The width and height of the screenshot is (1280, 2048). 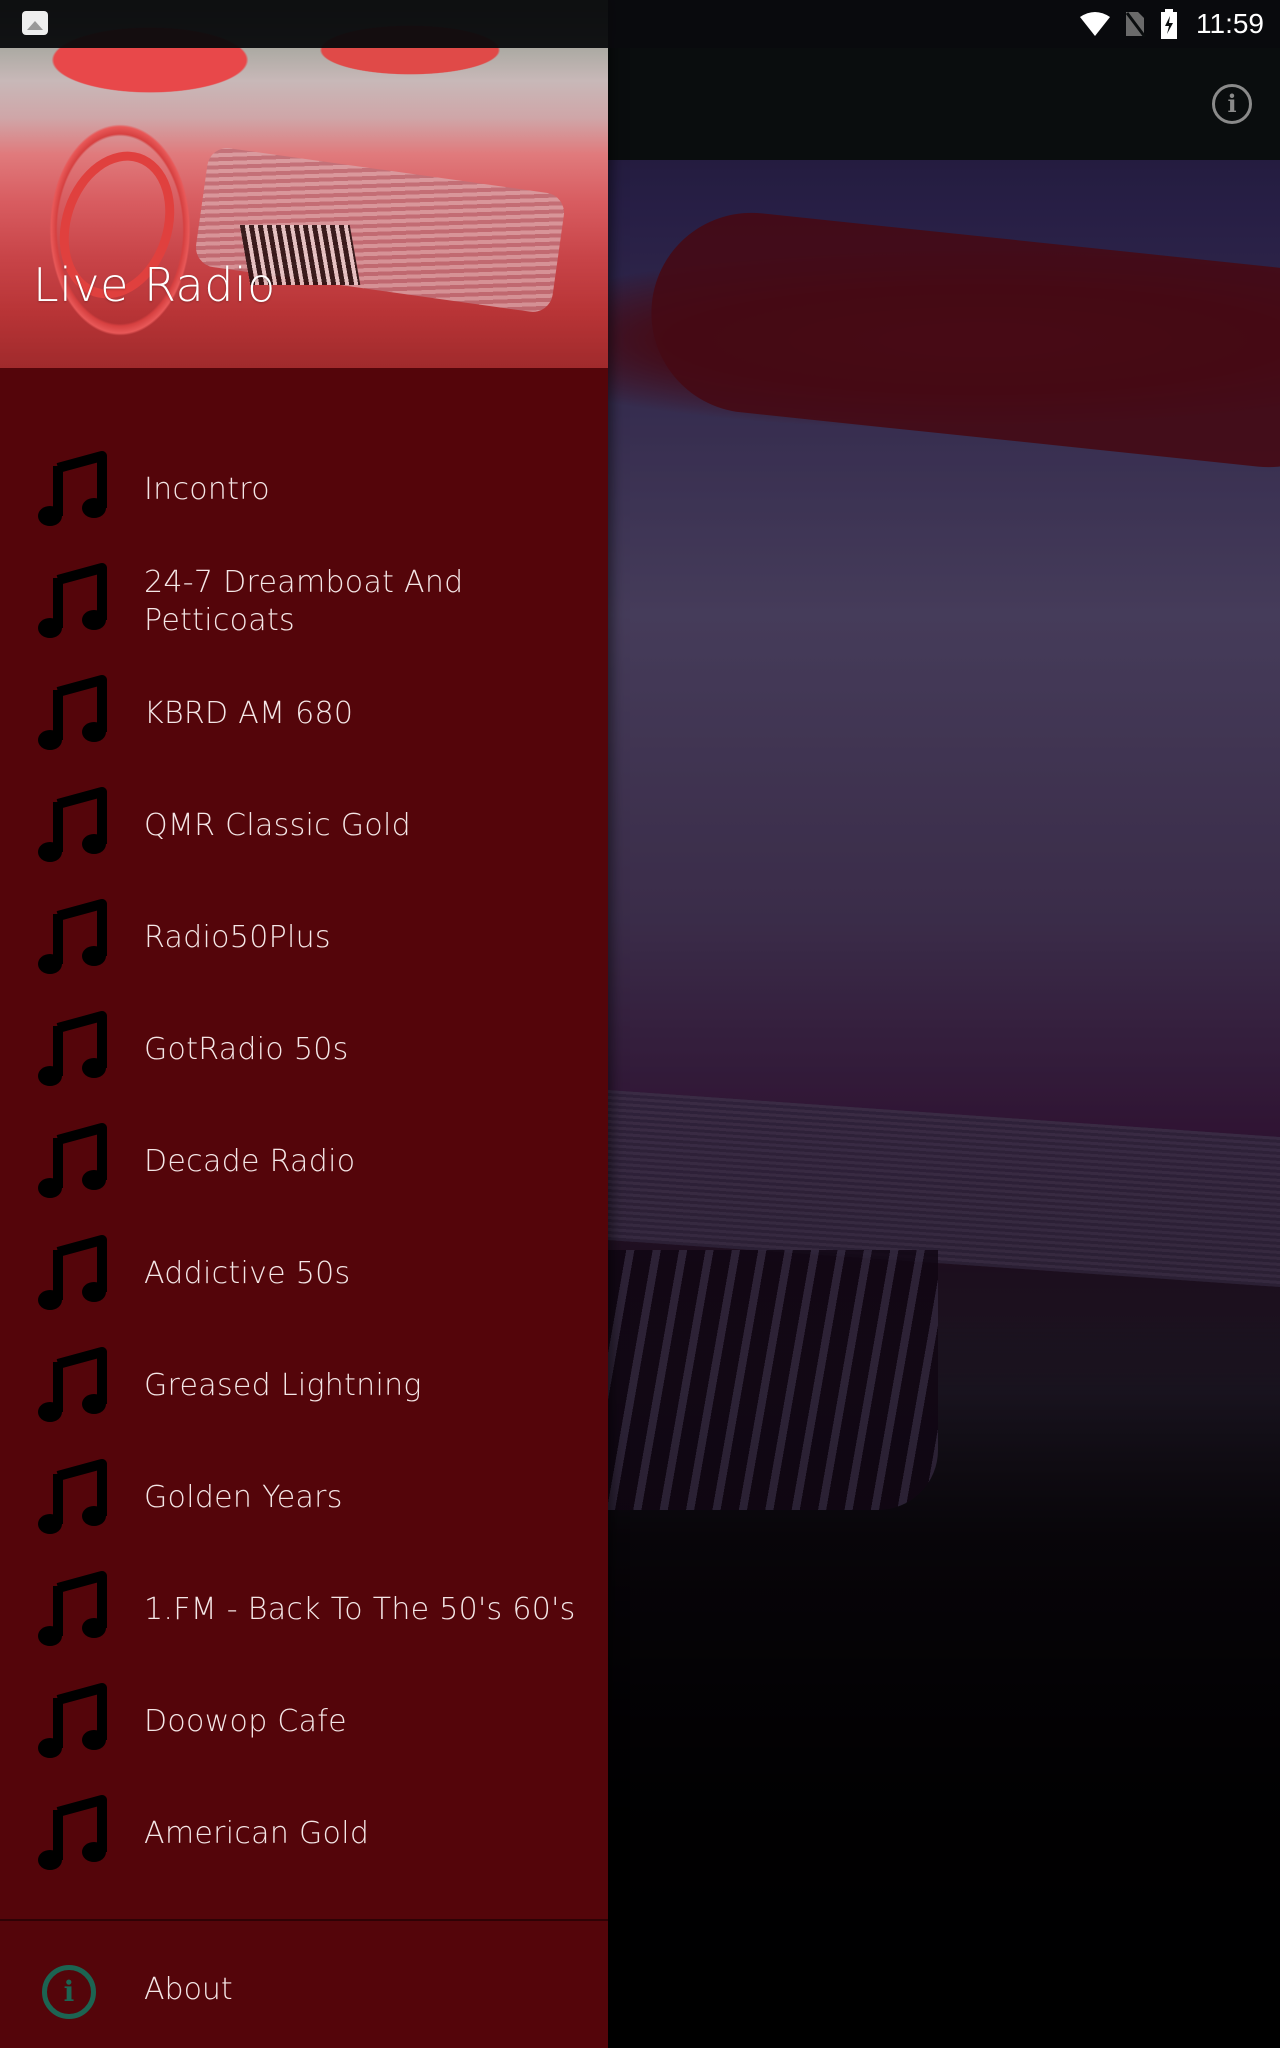 What do you see at coordinates (304, 1920) in the screenshot?
I see `divider` at bounding box center [304, 1920].